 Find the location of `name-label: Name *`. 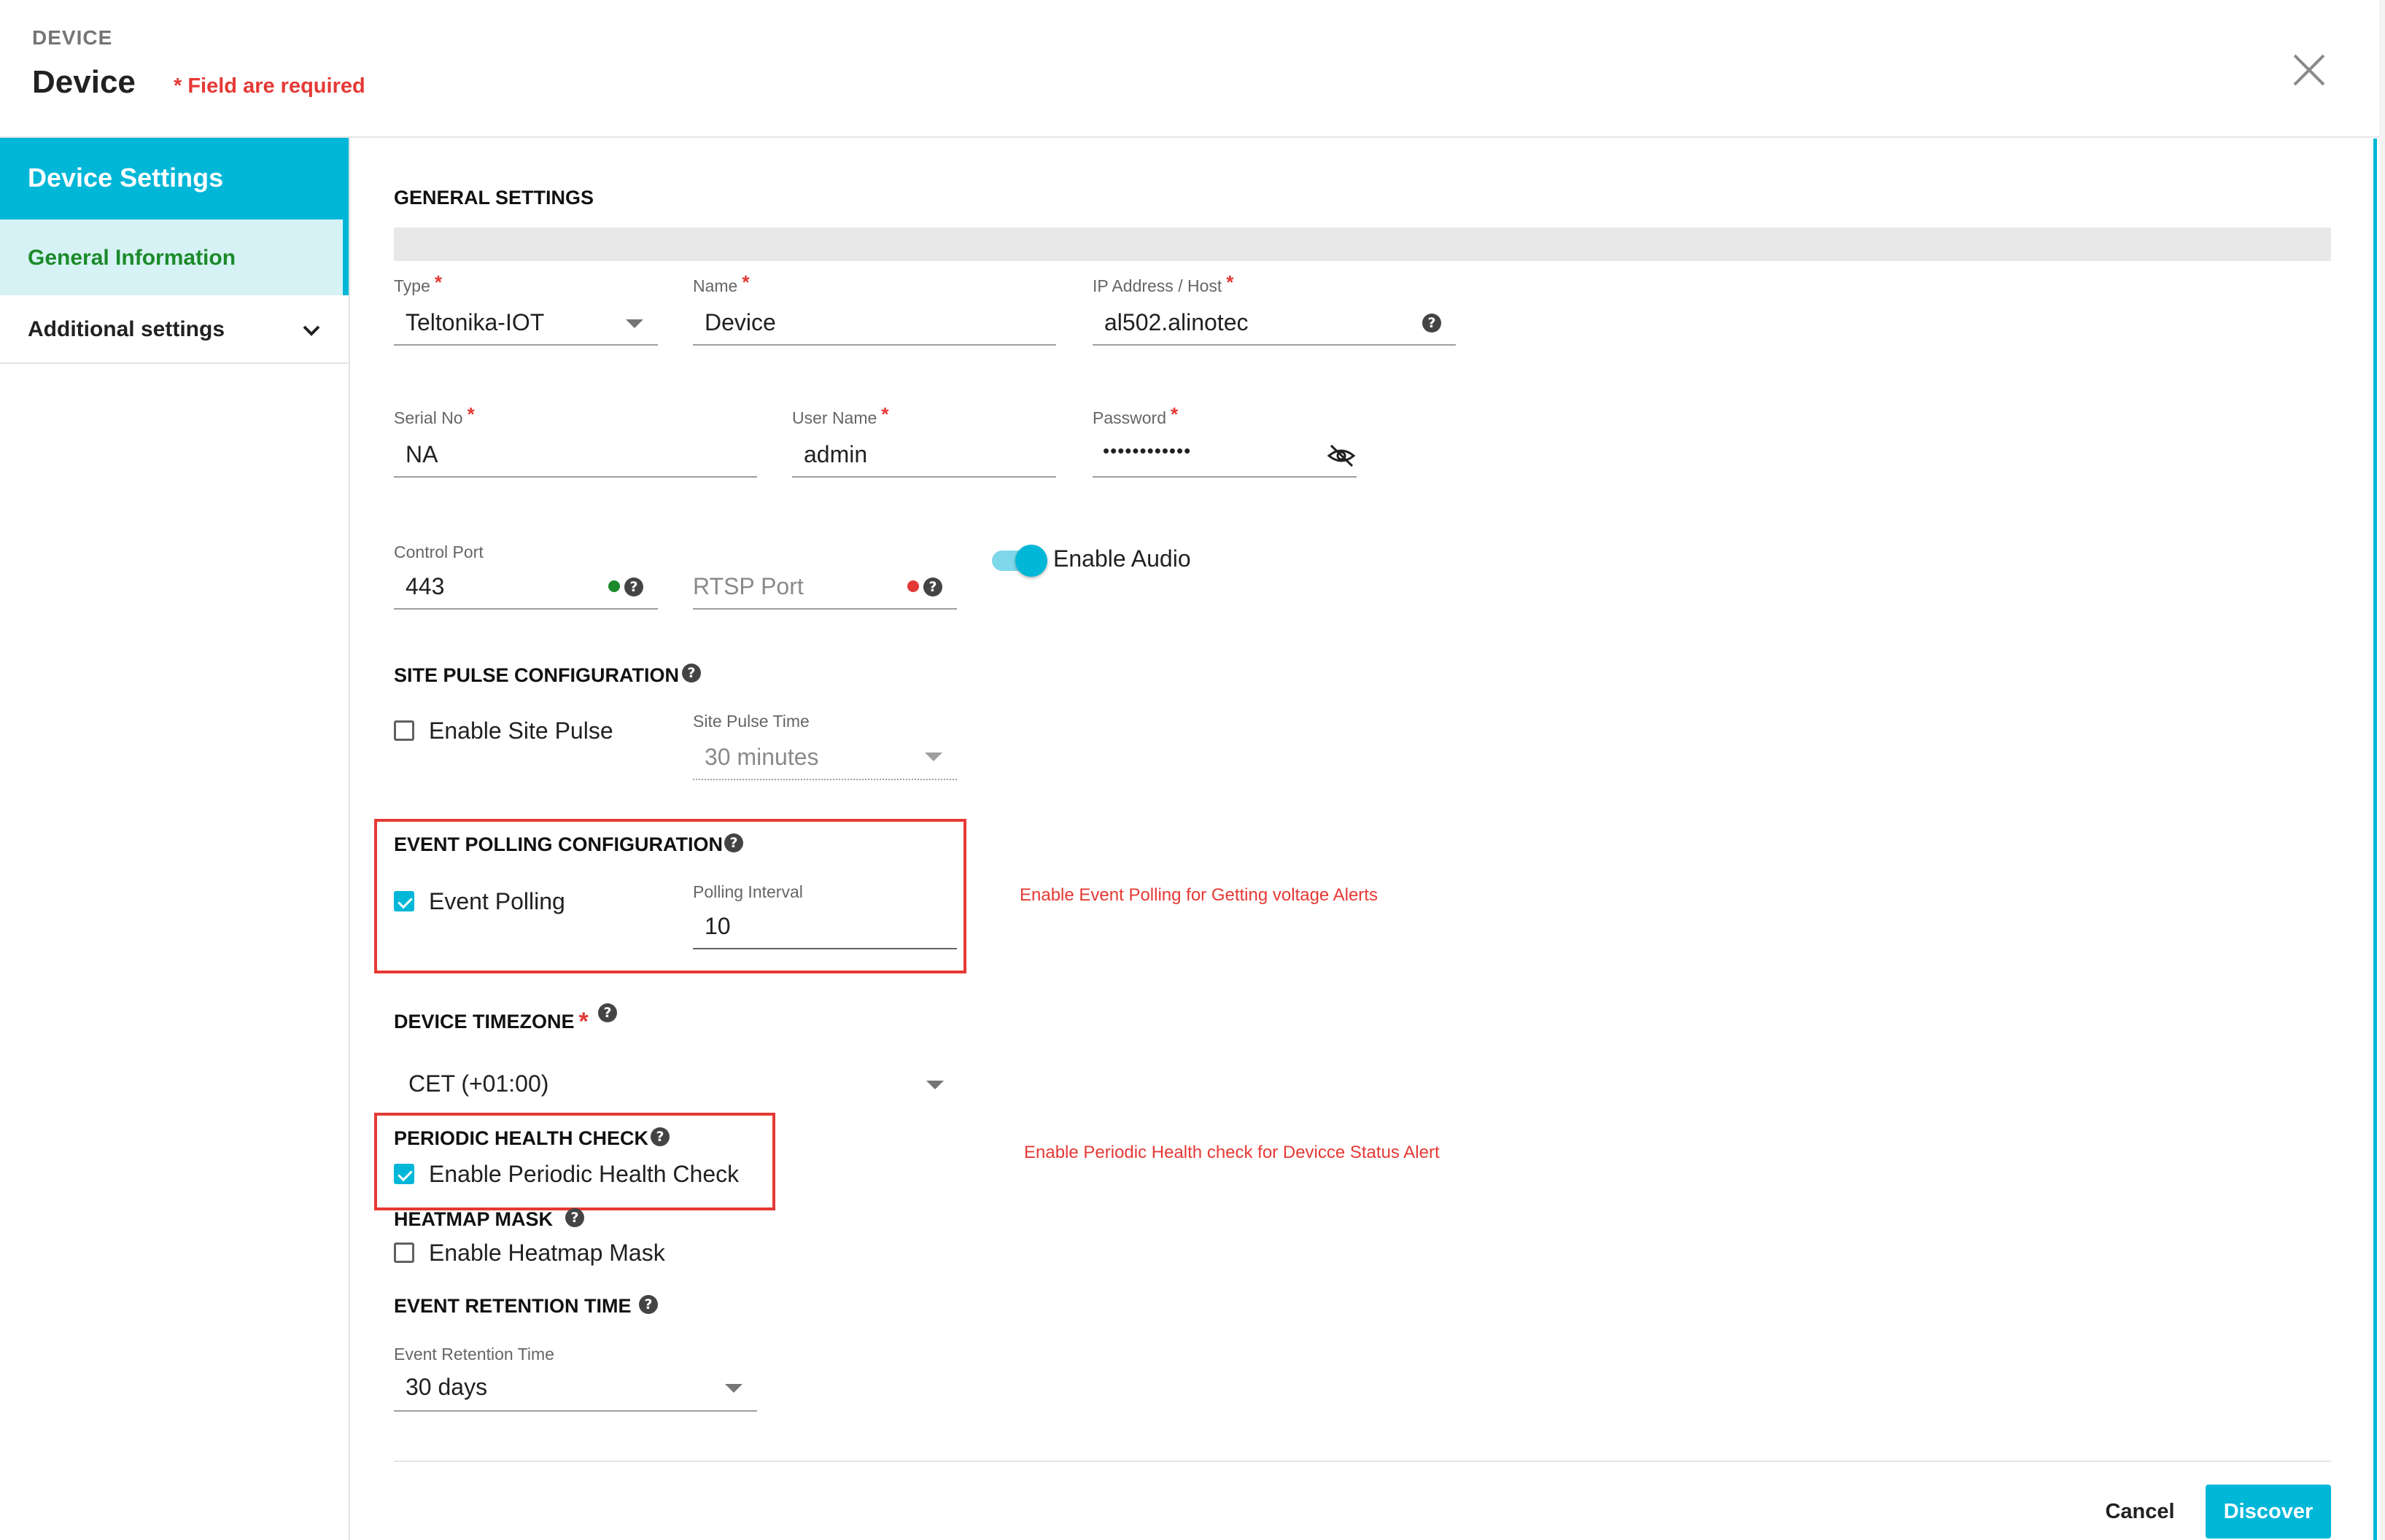

name-label: Name * is located at coordinates (721, 283).